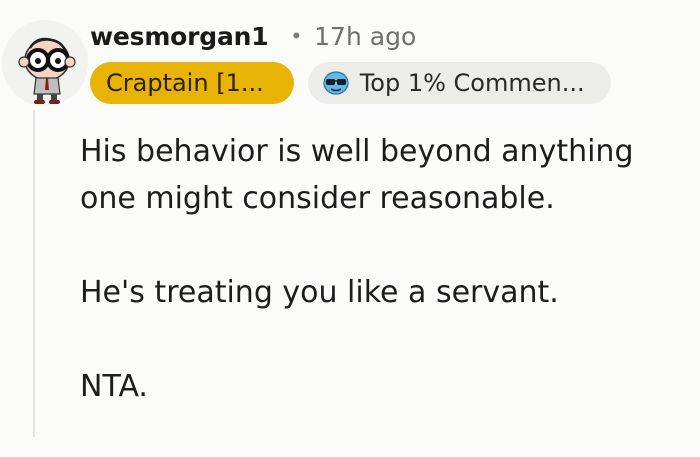 The image size is (700, 457). Describe the element at coordinates (390, 386) in the screenshot. I see `comment-paragraph: NTA.` at that location.